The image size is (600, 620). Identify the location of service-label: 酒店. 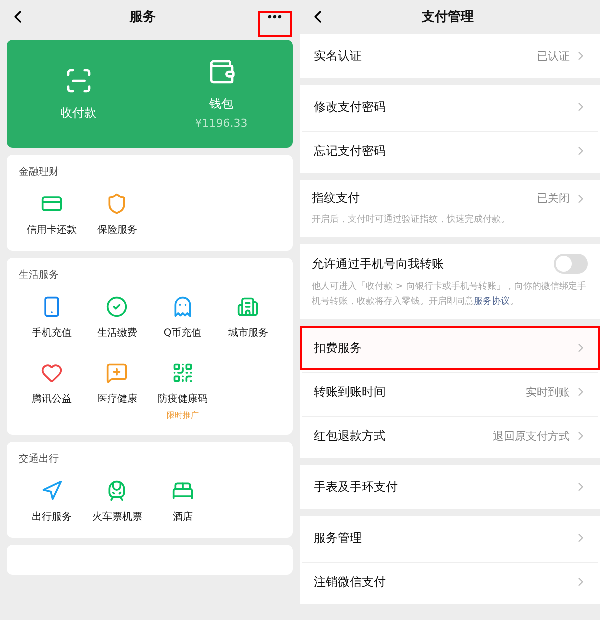
(182, 517).